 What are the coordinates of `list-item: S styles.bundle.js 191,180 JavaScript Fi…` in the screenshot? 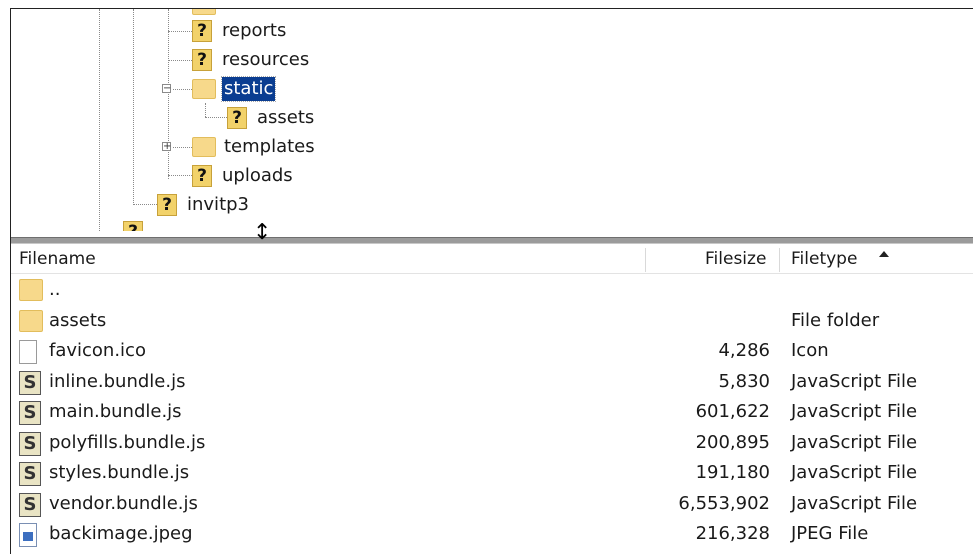 It's located at (492, 473).